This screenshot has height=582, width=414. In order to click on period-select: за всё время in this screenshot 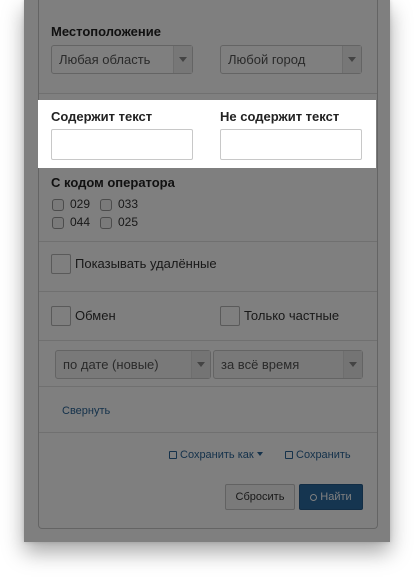, I will do `click(288, 364)`.